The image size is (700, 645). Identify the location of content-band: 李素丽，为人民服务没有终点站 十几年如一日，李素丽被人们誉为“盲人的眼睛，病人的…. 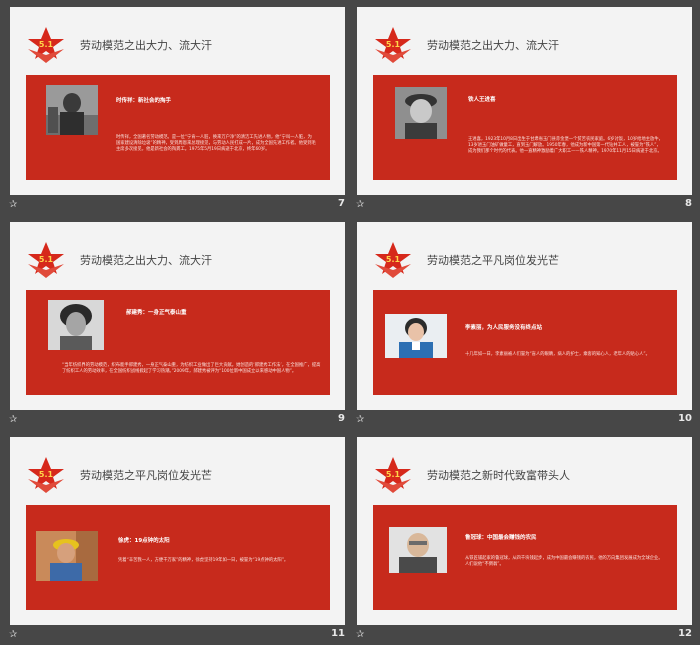
(525, 342).